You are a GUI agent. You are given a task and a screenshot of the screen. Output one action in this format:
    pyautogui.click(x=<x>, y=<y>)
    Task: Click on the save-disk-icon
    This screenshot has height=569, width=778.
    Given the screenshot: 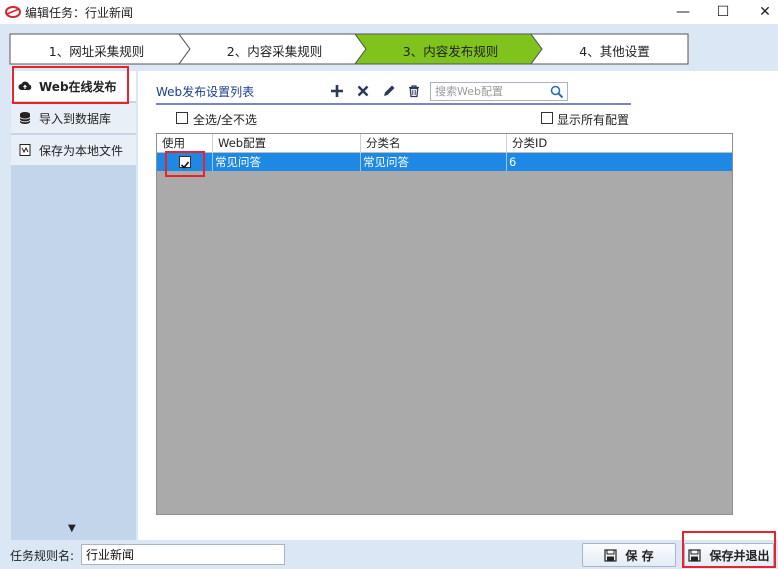 What is the action you would take?
    pyautogui.click(x=611, y=555)
    